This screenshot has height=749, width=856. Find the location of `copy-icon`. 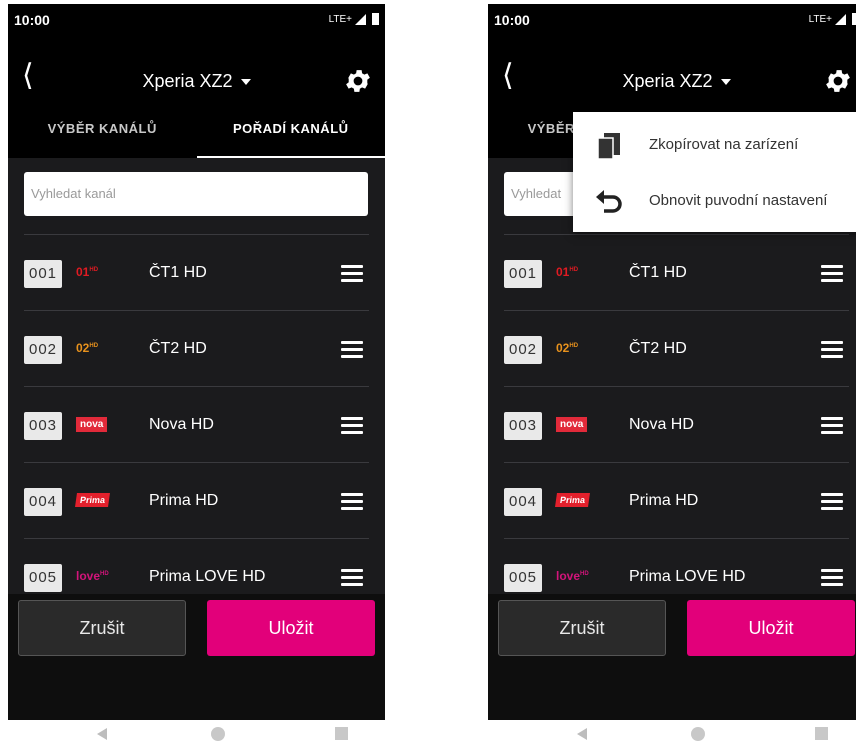

copy-icon is located at coordinates (608, 146).